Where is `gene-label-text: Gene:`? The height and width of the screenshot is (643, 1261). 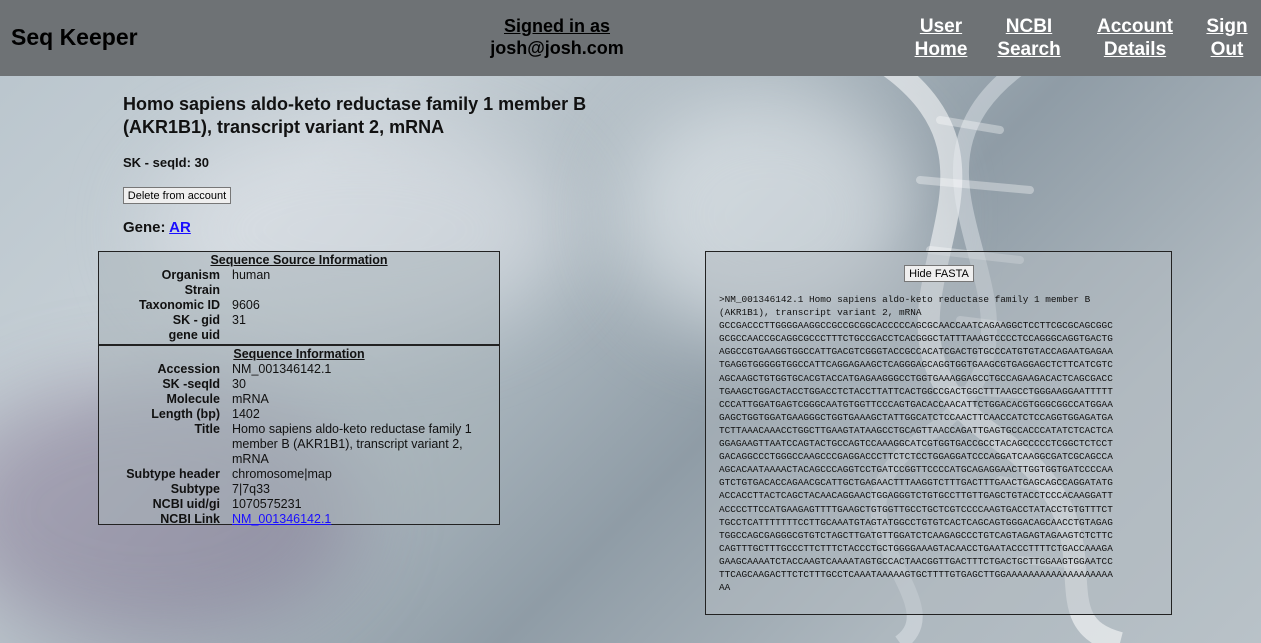
gene-label-text: Gene: is located at coordinates (144, 227).